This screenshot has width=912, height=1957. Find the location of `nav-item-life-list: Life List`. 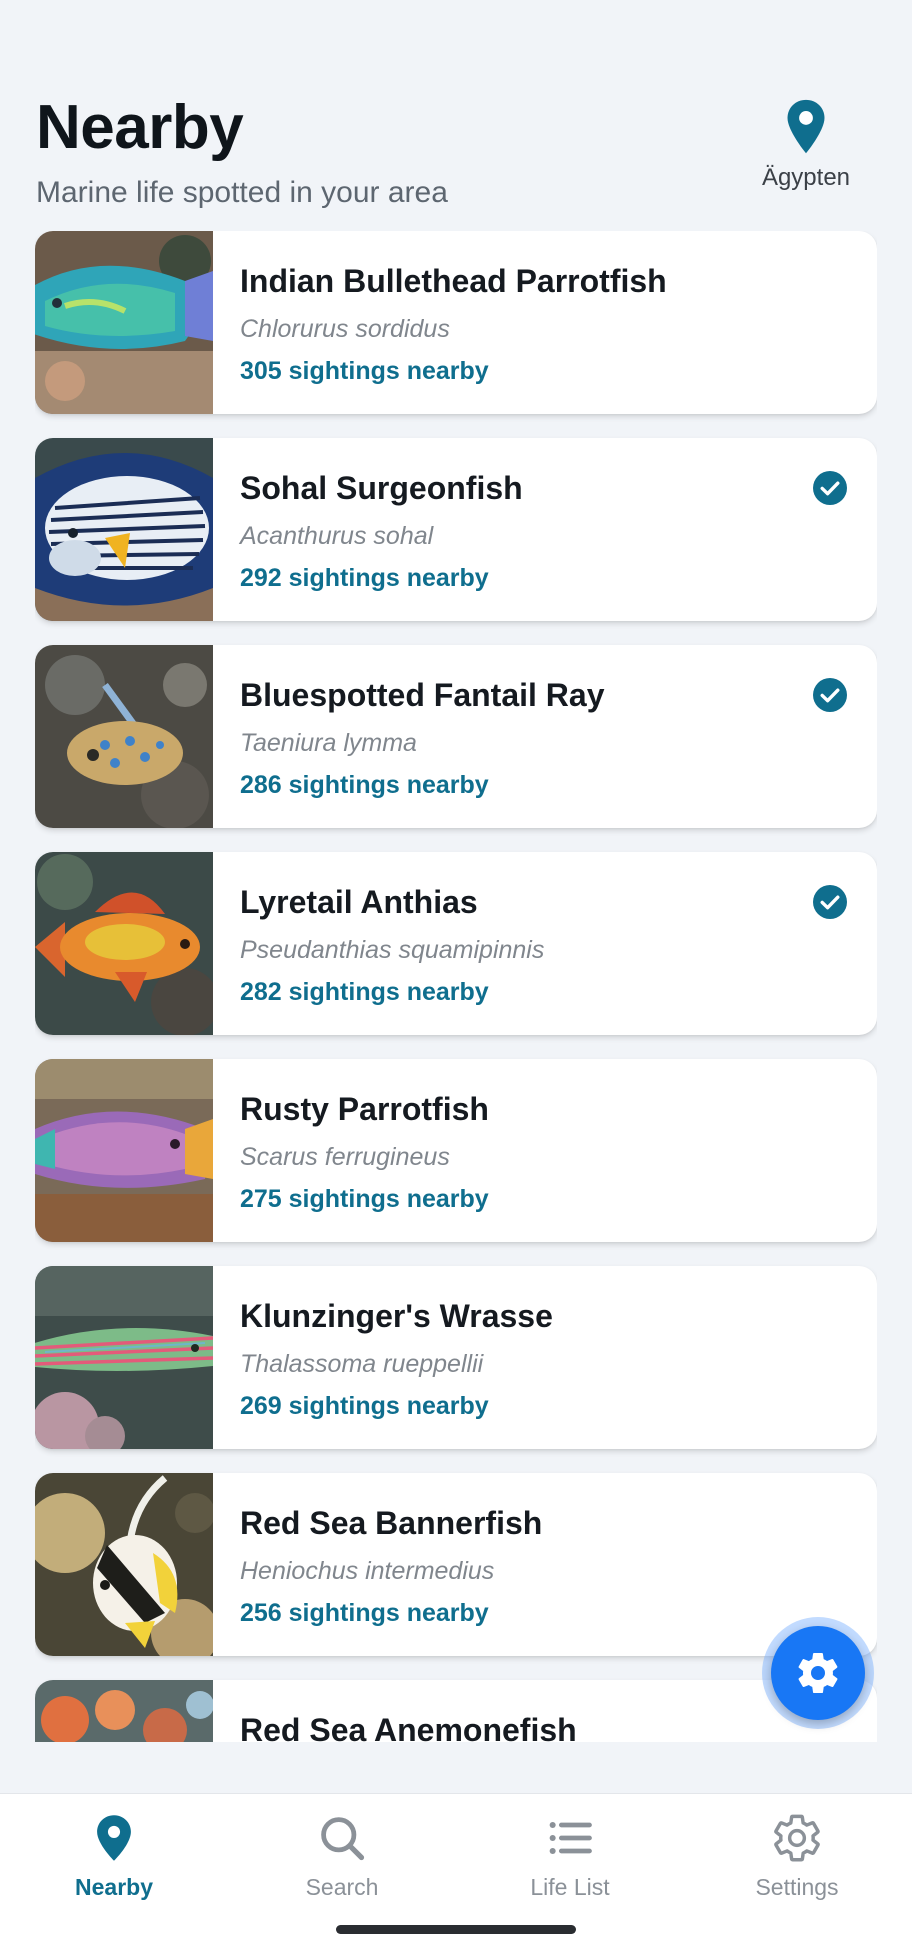

nav-item-life-list: Life List is located at coordinates (570, 1856).